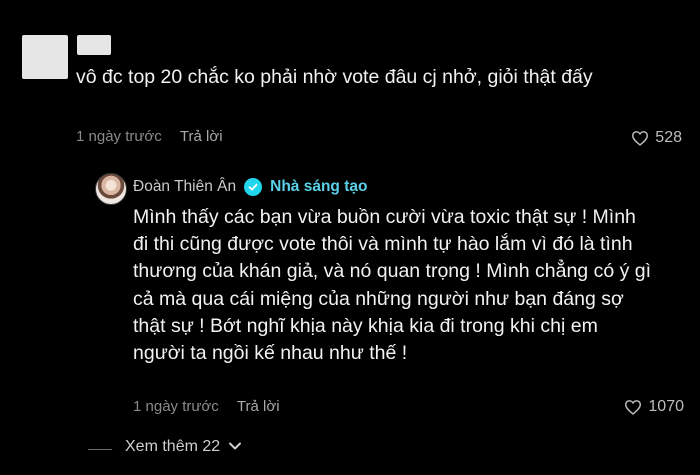 The height and width of the screenshot is (475, 700). I want to click on view-more-label: Xem thêm 22, so click(173, 446).